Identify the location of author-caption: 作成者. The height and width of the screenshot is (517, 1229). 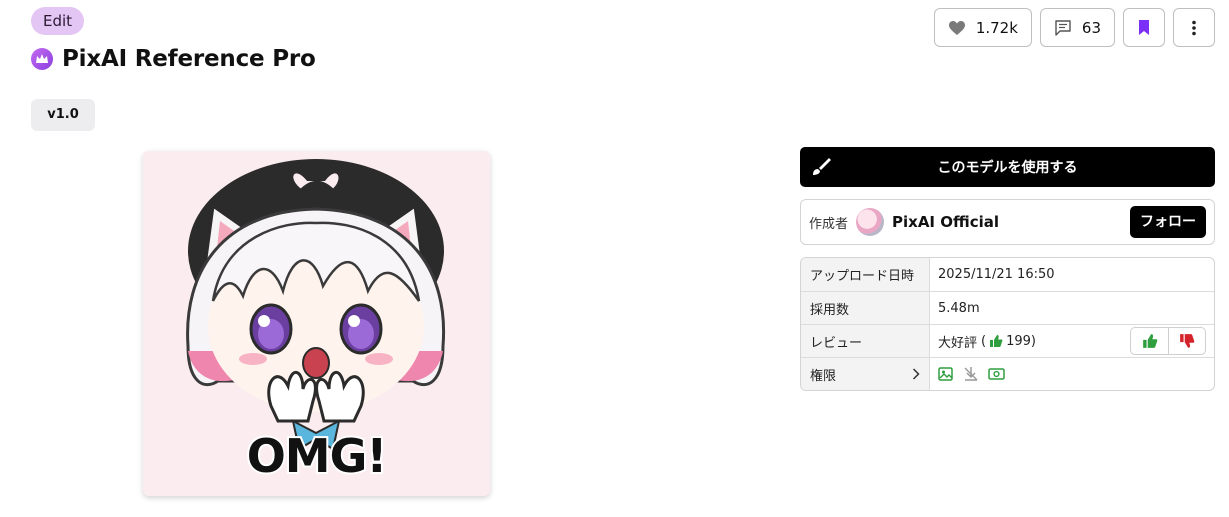
(829, 224).